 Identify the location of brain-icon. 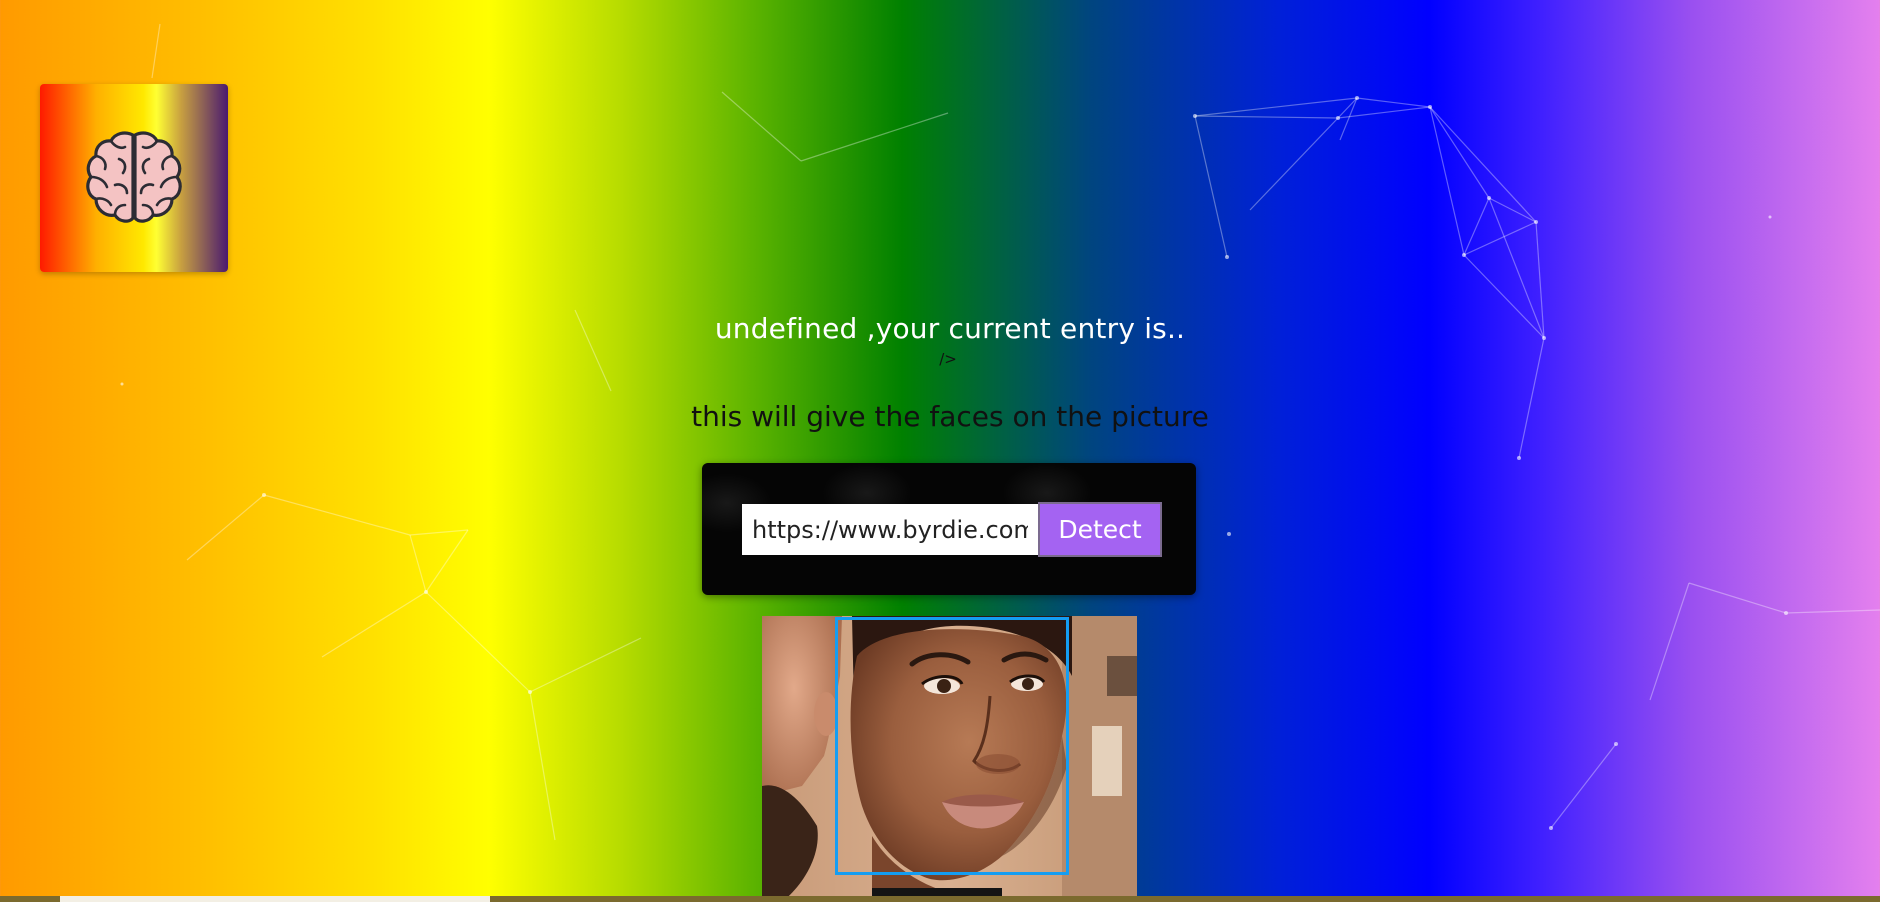
(134, 177).